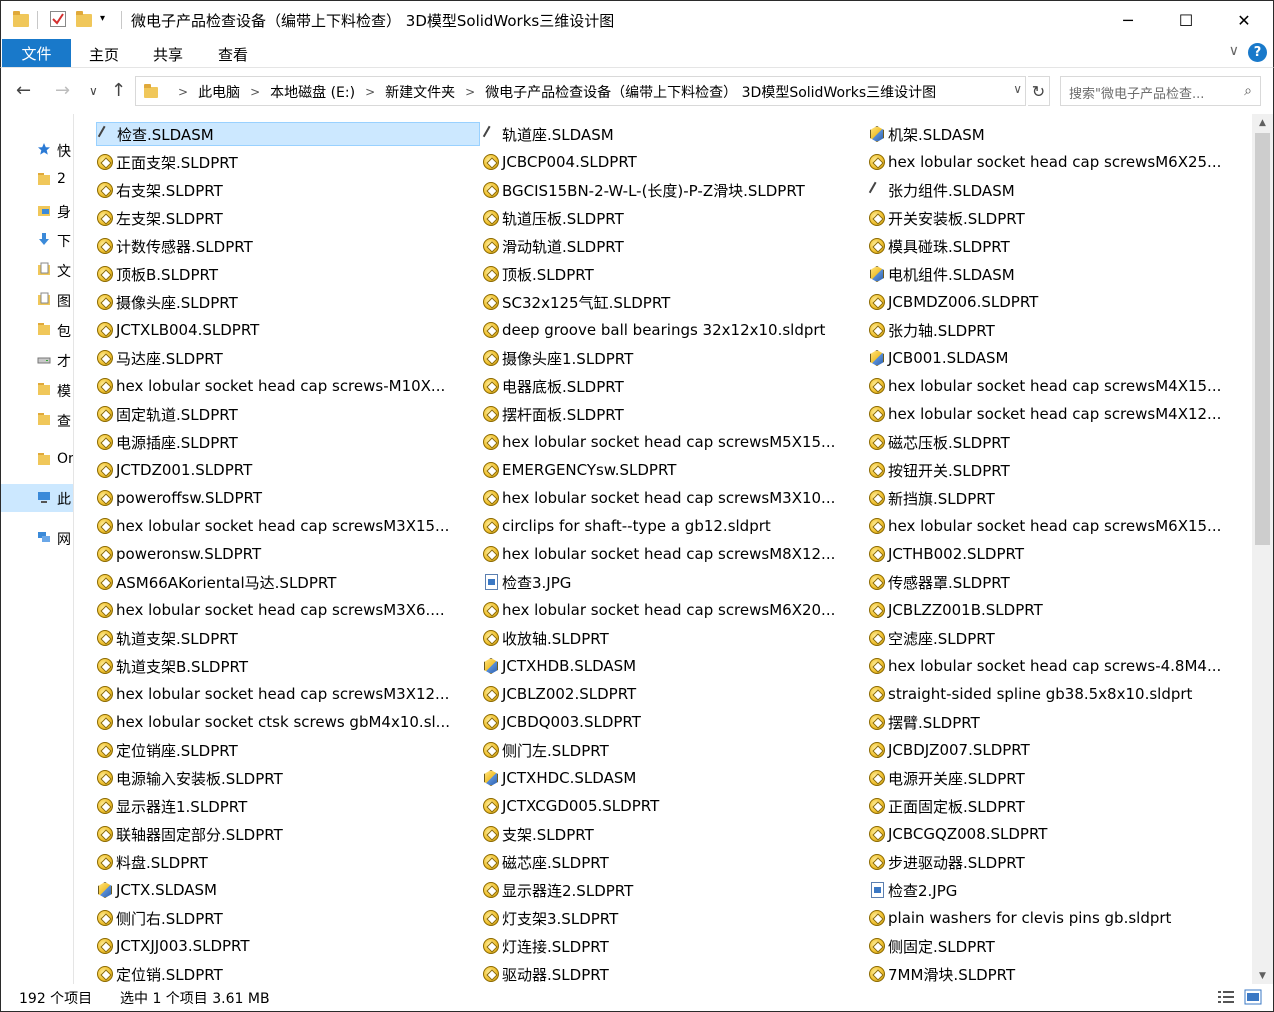 The height and width of the screenshot is (1012, 1274). Describe the element at coordinates (1257, 52) in the screenshot. I see `help-icon: ?` at that location.